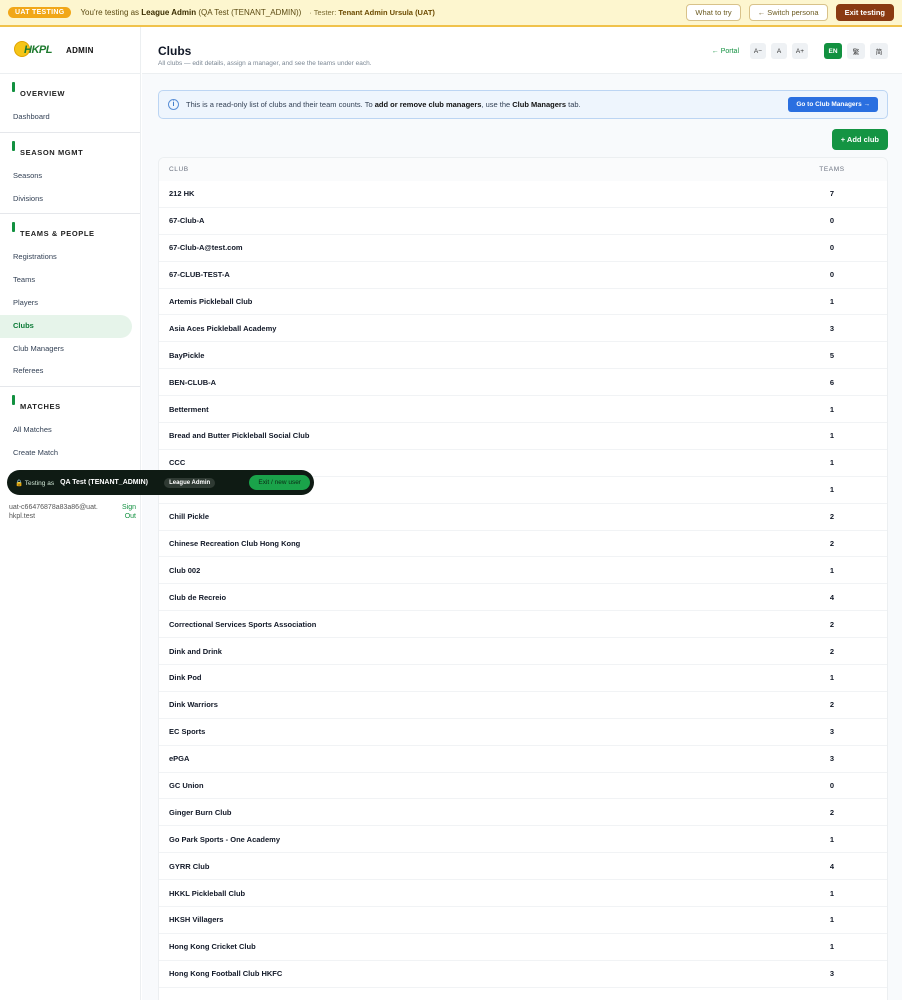 Image resolution: width=902 pixels, height=1000 pixels. What do you see at coordinates (66, 257) in the screenshot?
I see `sidebar-item-registrations: Registrations` at bounding box center [66, 257].